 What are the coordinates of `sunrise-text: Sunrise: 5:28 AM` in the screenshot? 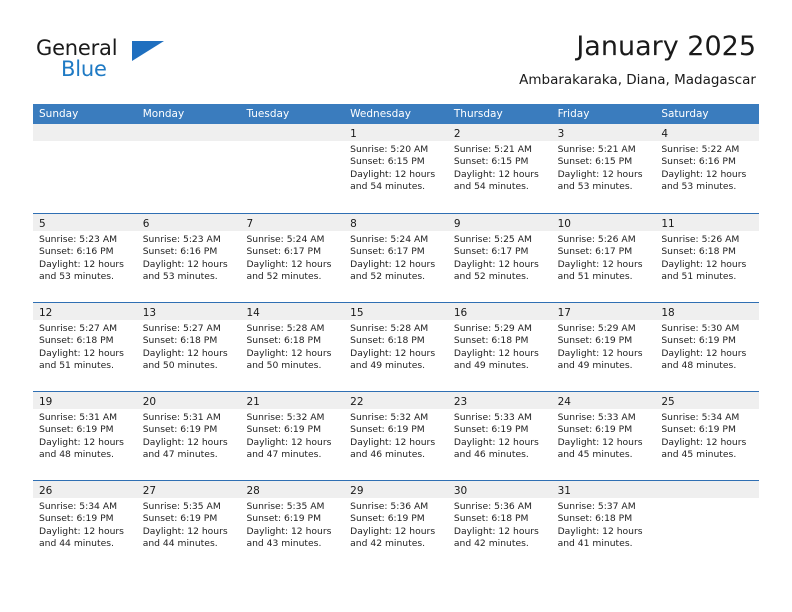 It's located at (389, 328).